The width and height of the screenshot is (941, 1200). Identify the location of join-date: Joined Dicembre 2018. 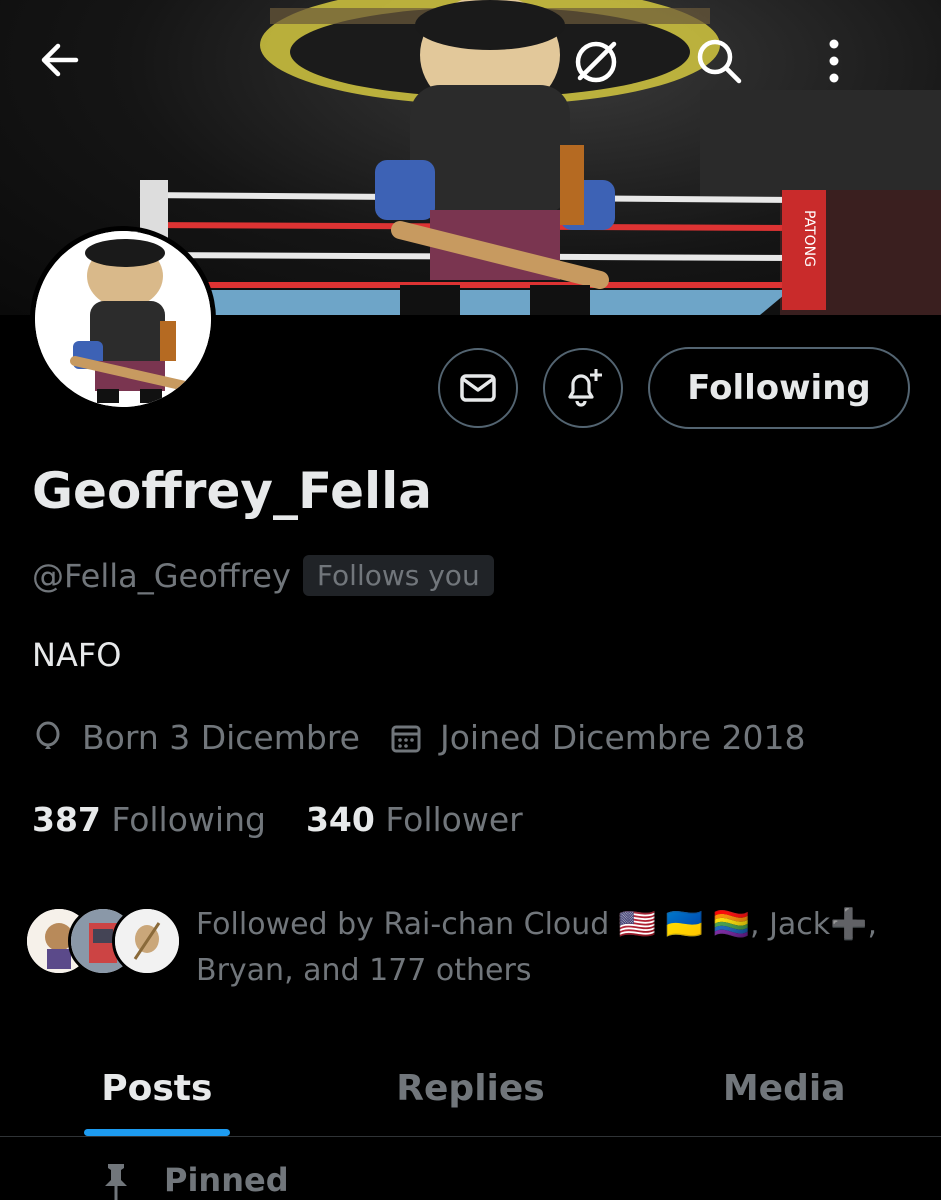
(597, 737).